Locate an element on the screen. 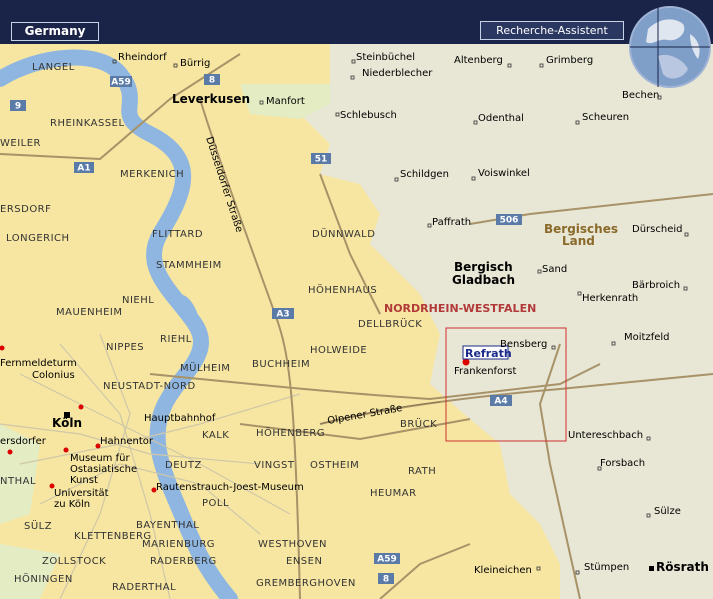 This screenshot has width=713, height=599. district-dellbrueck: DELLBRÜCK is located at coordinates (390, 323).